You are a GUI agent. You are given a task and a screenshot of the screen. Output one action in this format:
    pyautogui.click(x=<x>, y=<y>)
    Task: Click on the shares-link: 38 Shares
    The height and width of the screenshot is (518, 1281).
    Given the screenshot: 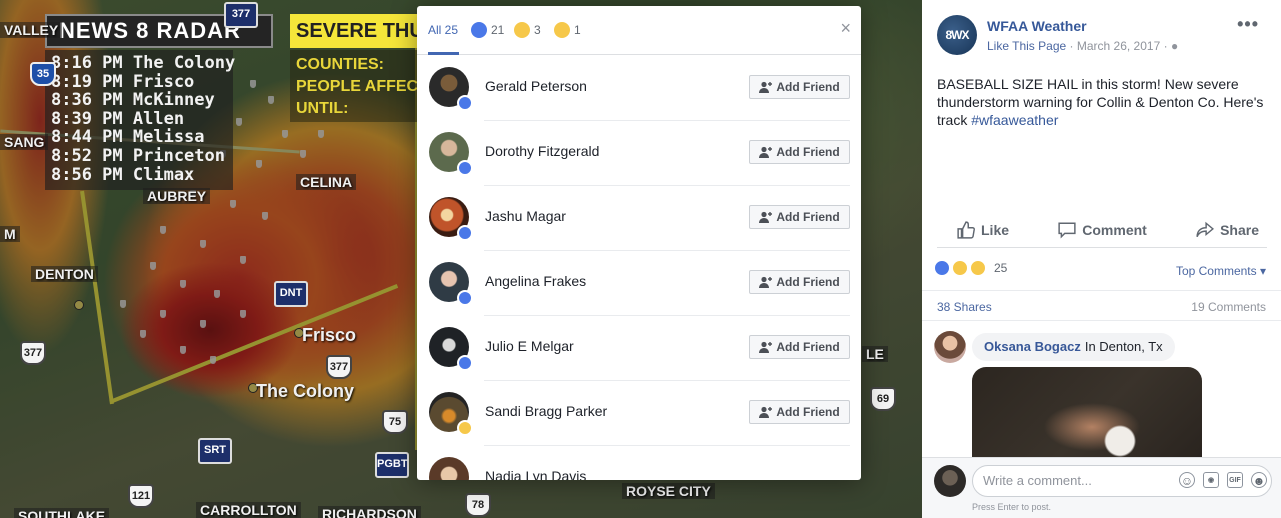 What is the action you would take?
    pyautogui.click(x=964, y=307)
    